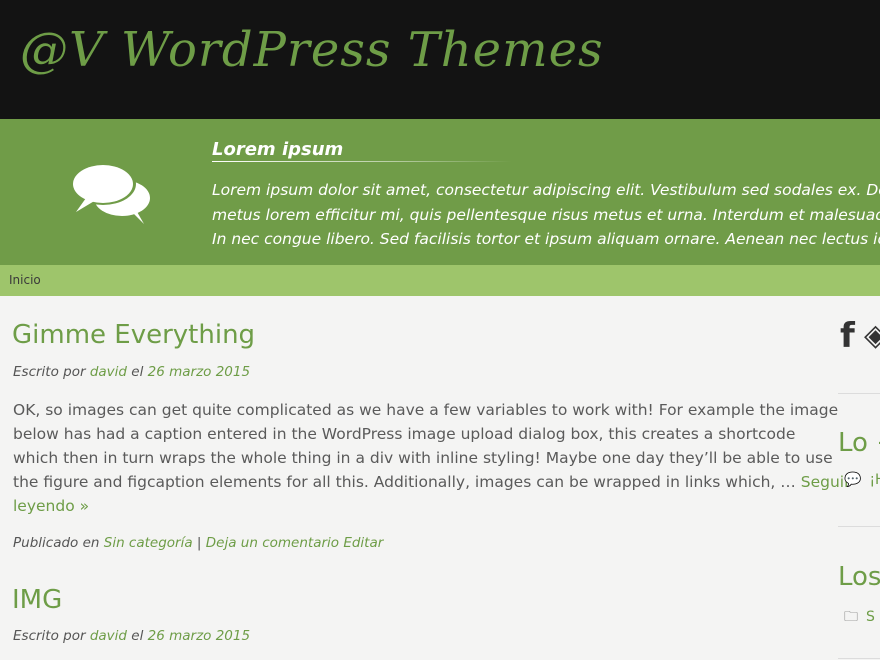  I want to click on widget-item: 💬 ¡H, so click(862, 480).